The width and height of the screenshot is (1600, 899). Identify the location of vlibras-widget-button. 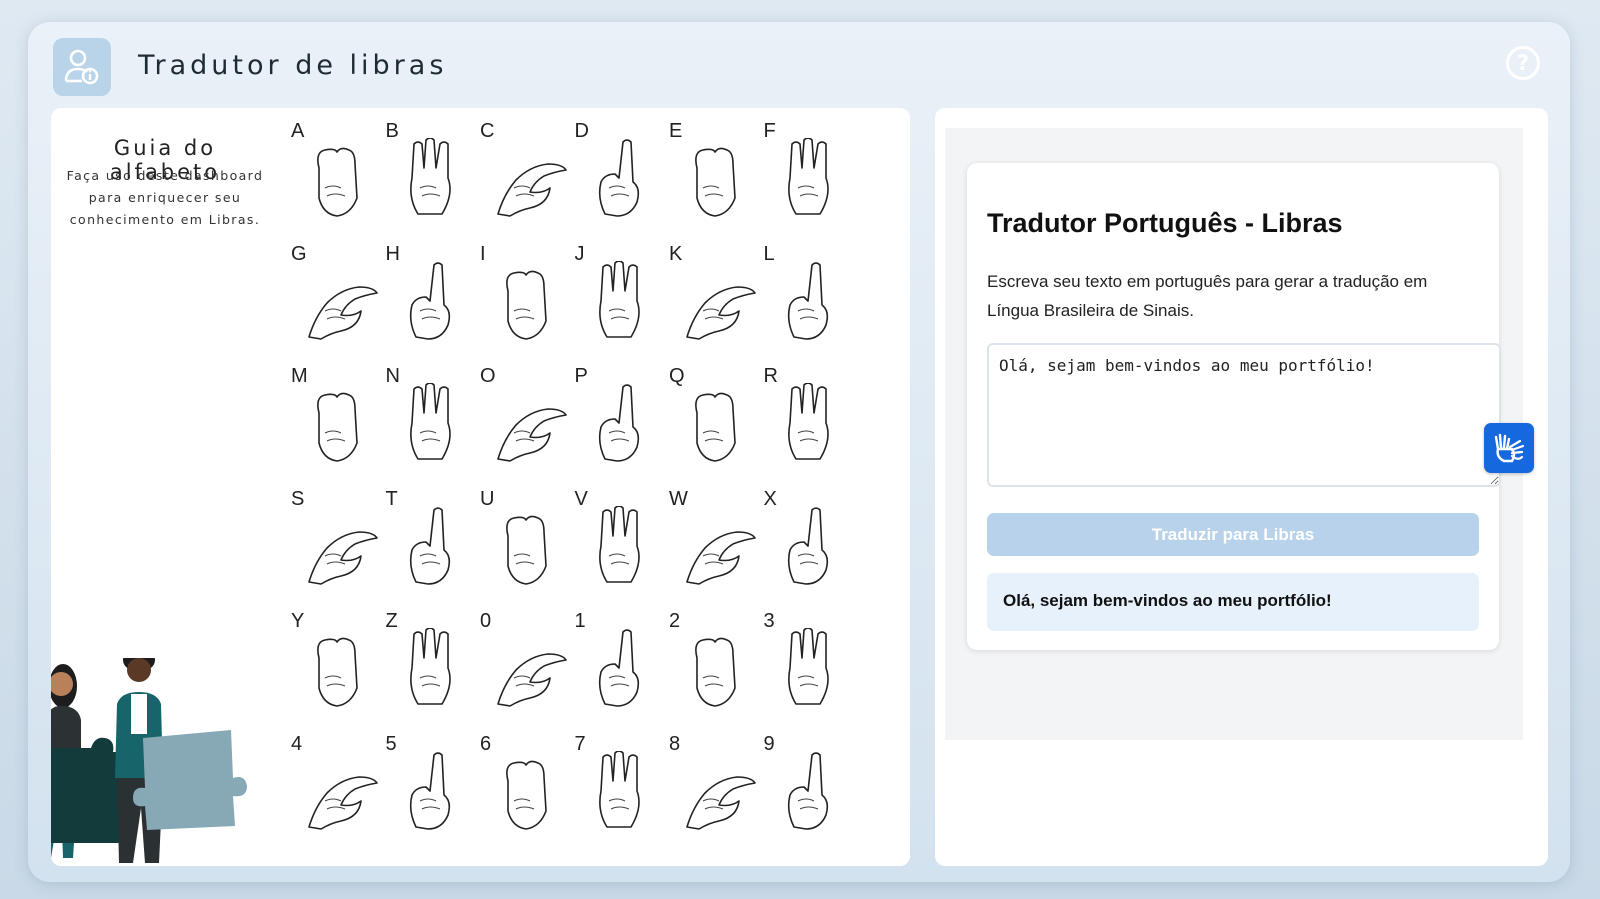
(1509, 448).